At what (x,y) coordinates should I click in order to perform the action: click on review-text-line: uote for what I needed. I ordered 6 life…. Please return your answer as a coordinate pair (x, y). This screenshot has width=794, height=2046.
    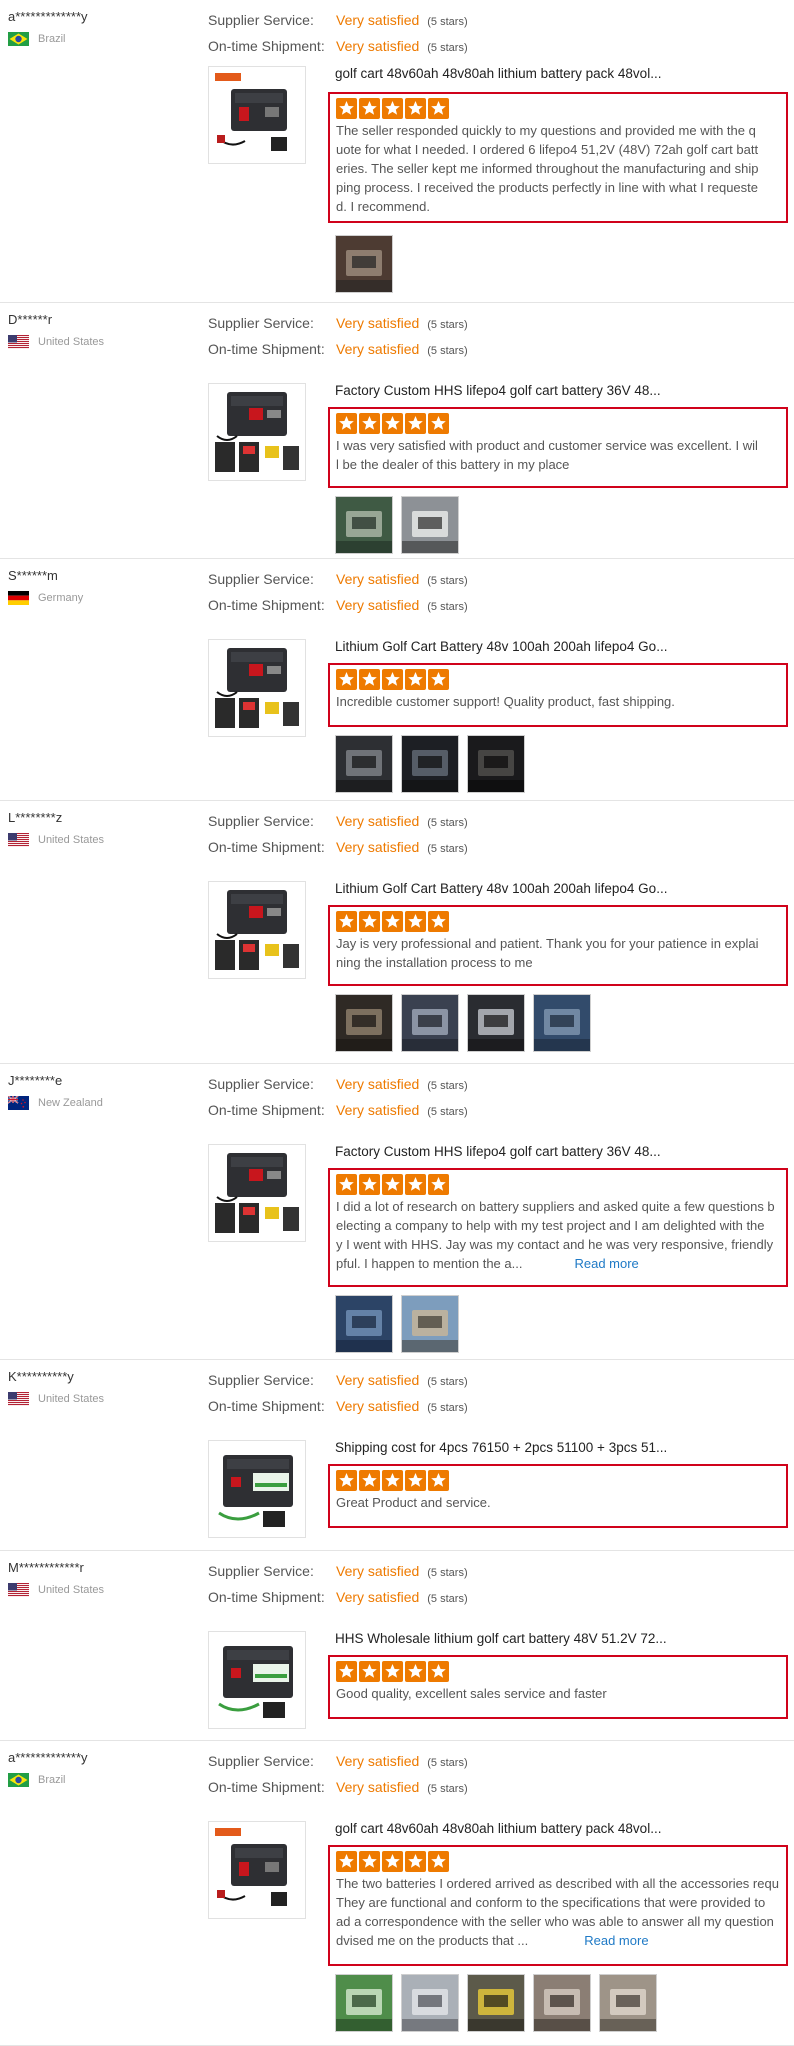
    Looking at the image, I should click on (547, 149).